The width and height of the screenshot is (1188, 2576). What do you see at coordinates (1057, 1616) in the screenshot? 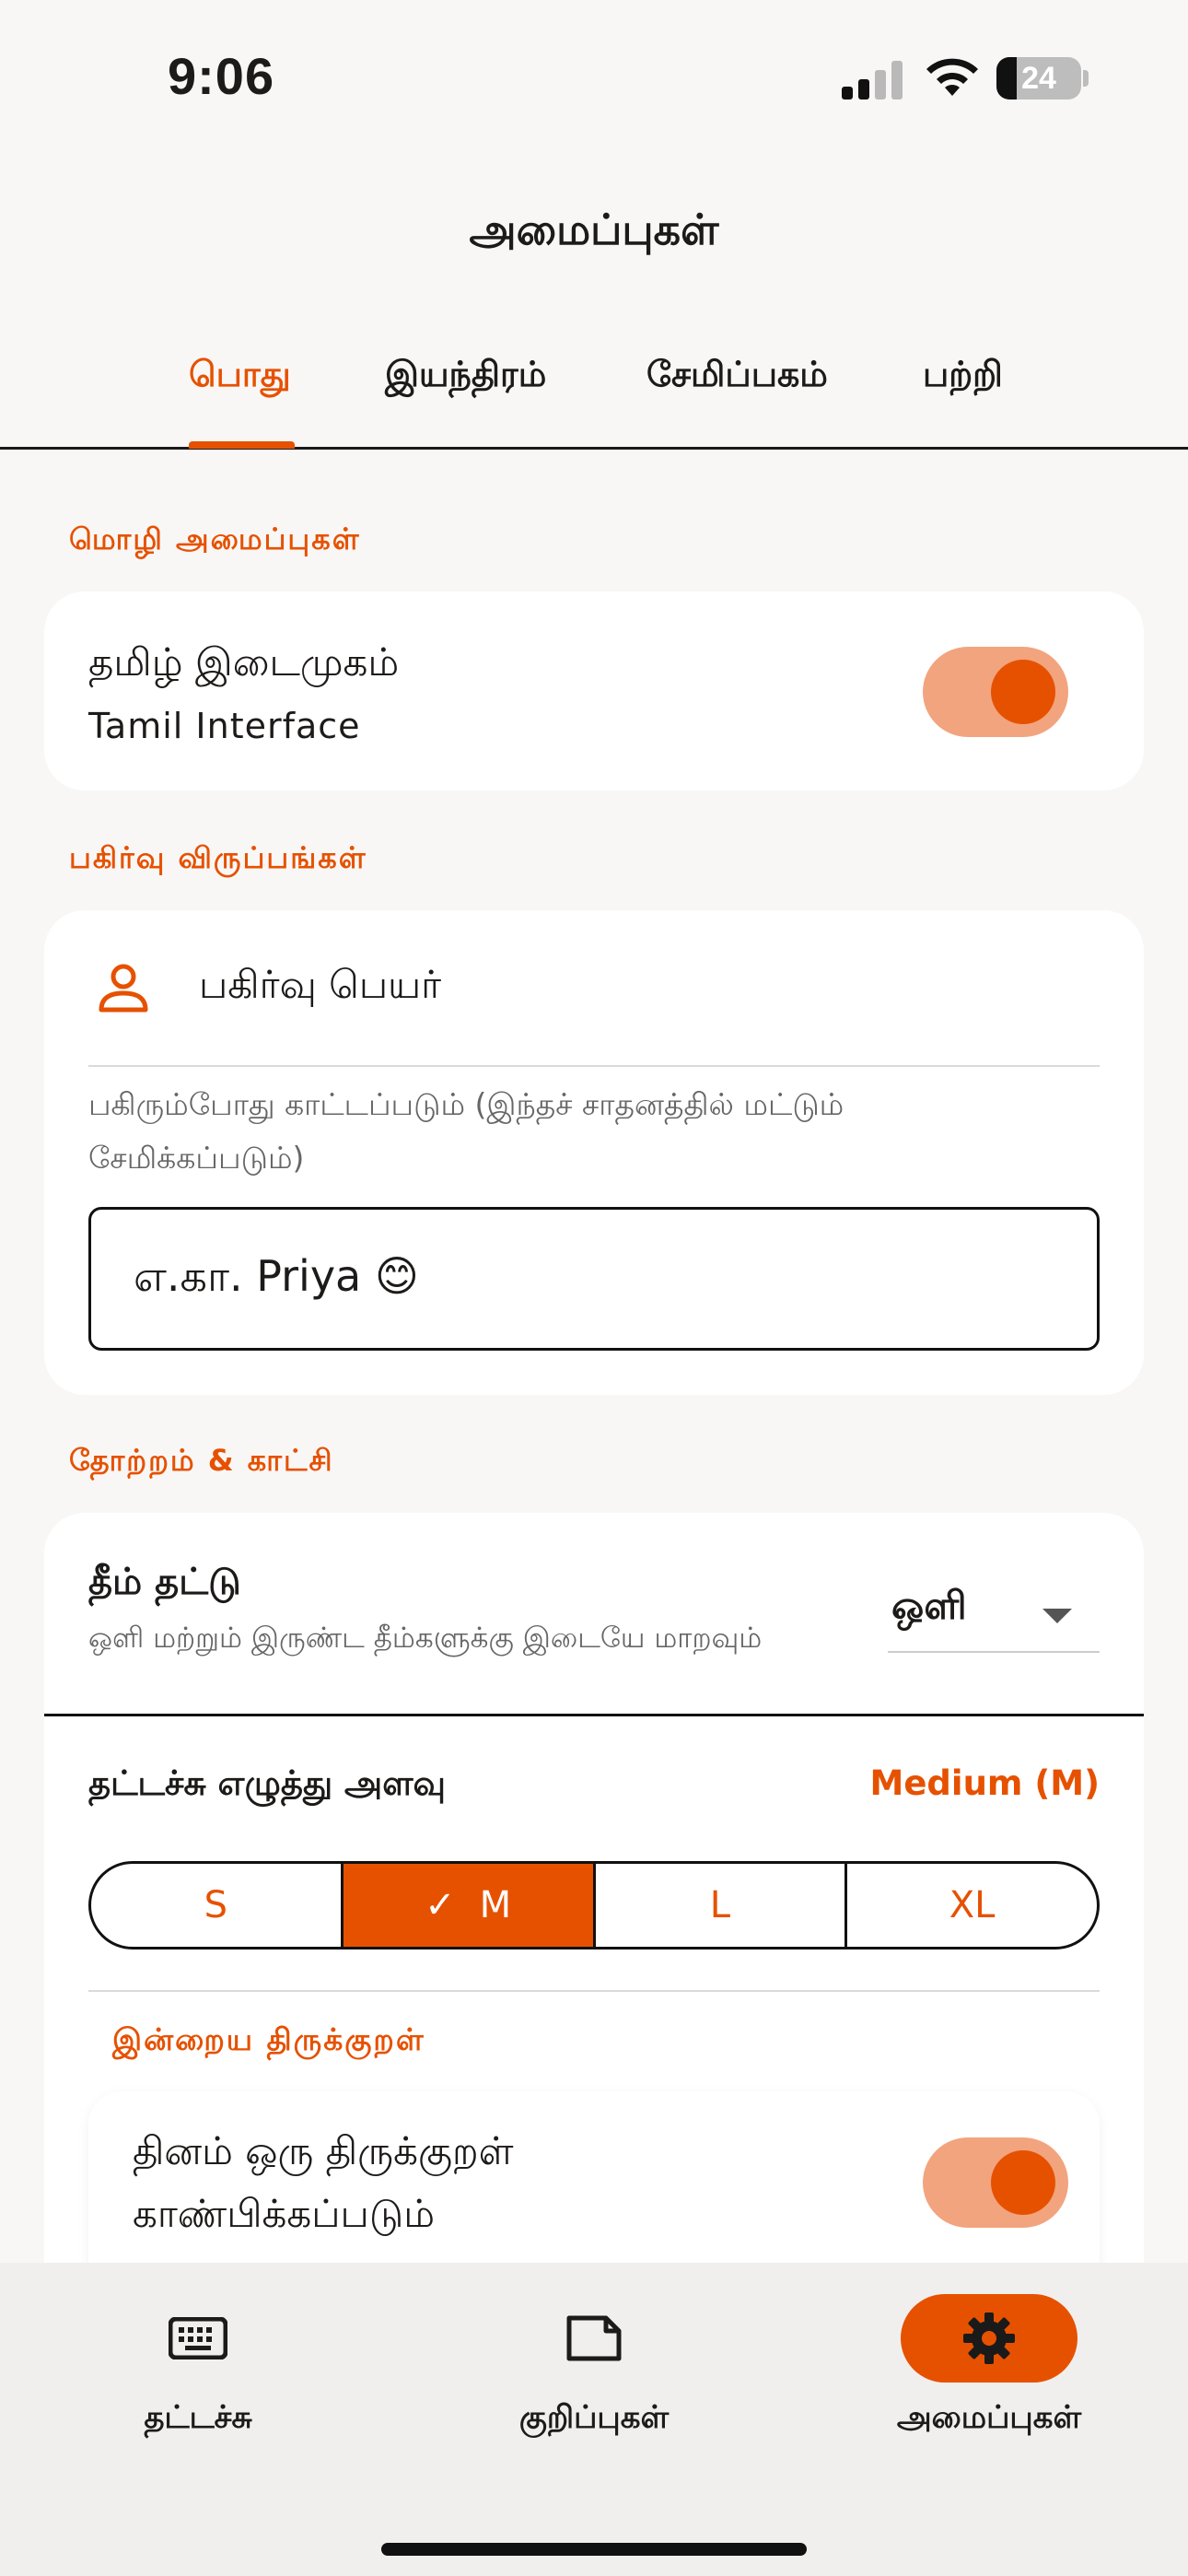
I see `chevron-down-icon` at bounding box center [1057, 1616].